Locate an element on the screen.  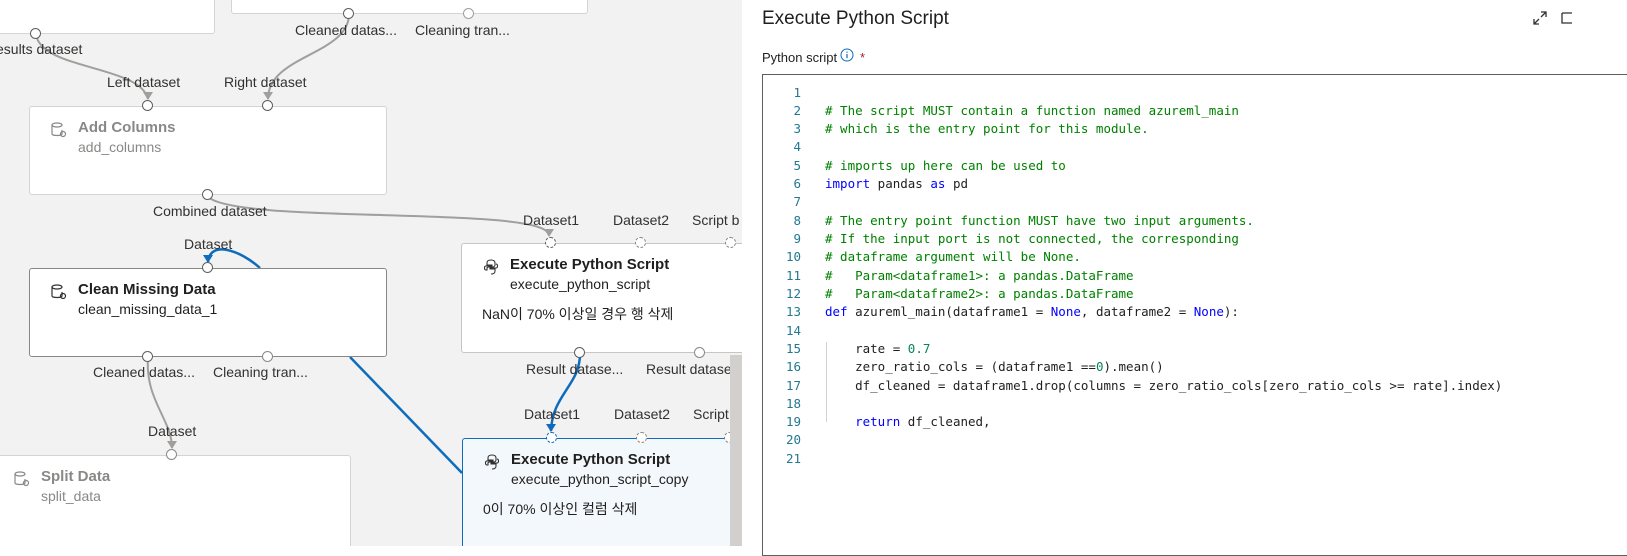
port-script-bundle-a is located at coordinates (730, 242).